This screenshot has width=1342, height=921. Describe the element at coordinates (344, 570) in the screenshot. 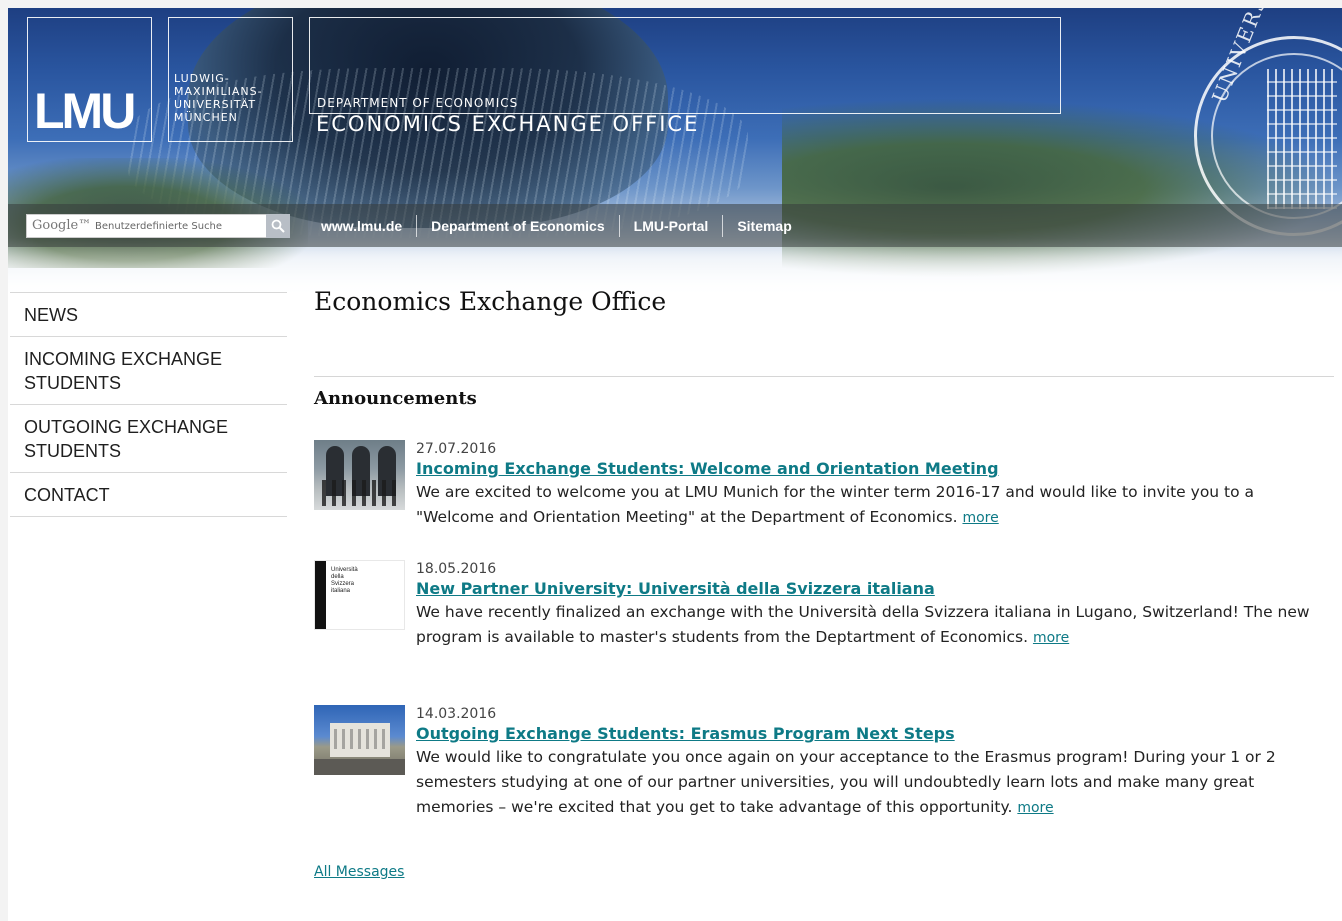

I see `thumbnail-line: Università` at that location.